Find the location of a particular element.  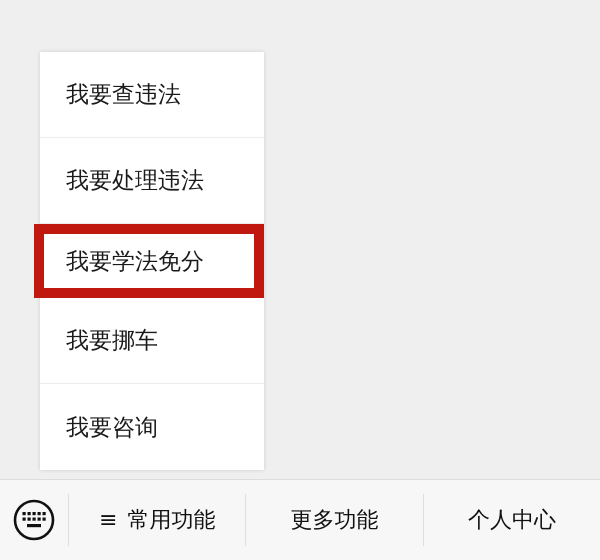

menu-tab: ≡ 常用功能 is located at coordinates (157, 520).